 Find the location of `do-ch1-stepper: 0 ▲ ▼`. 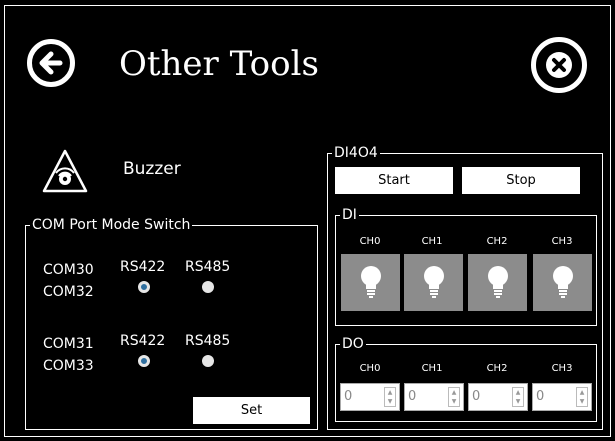

do-ch1-stepper: 0 ▲ ▼ is located at coordinates (434, 397).